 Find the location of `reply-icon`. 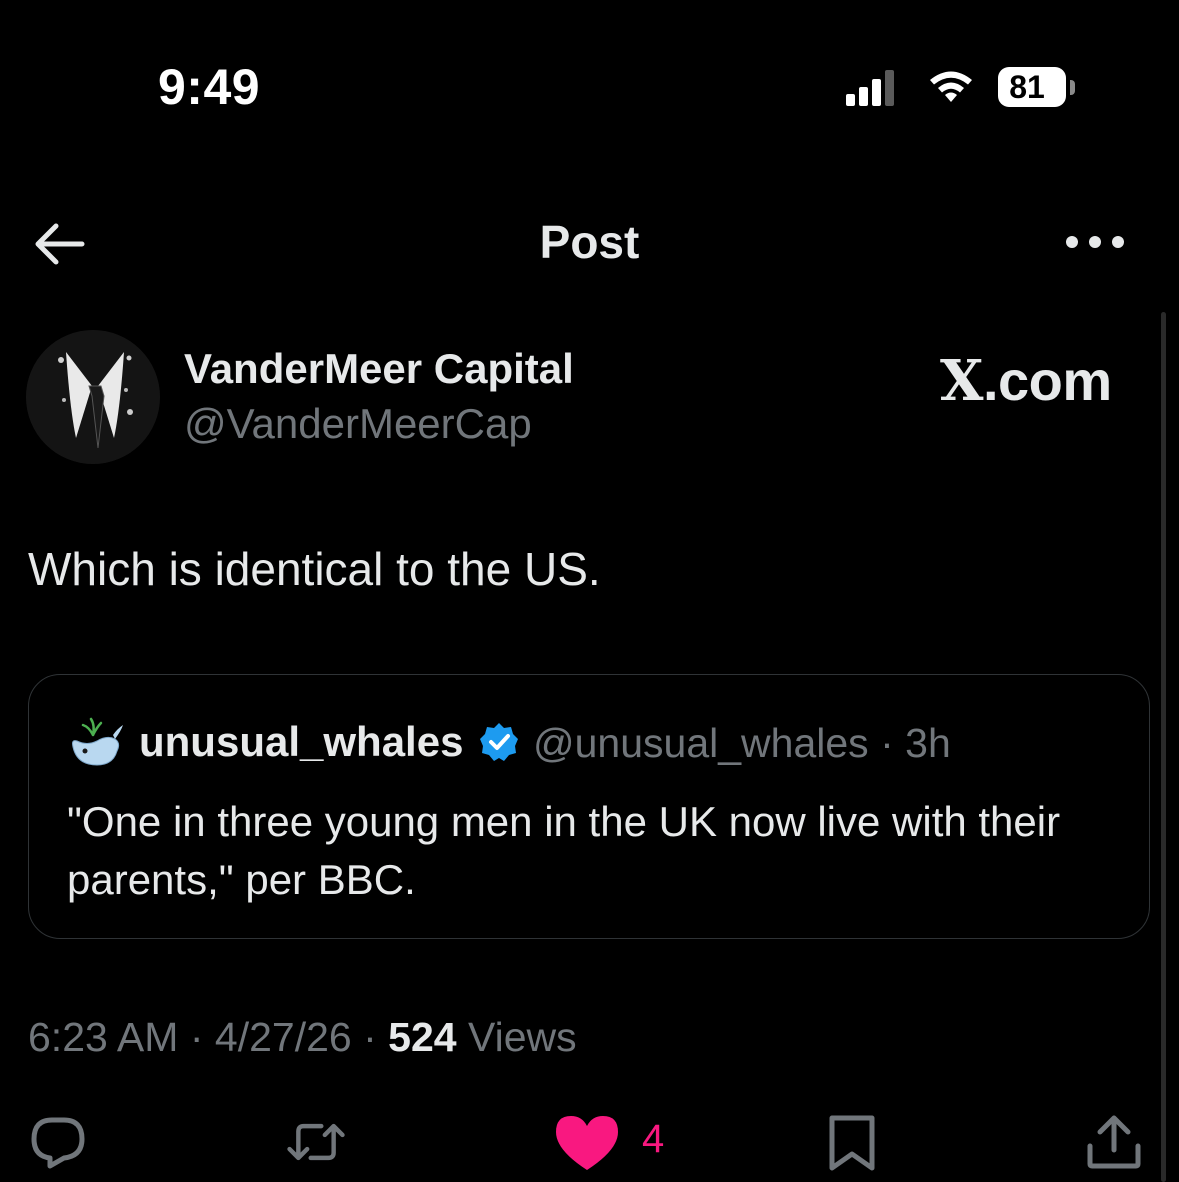

reply-icon is located at coordinates (58, 1142).